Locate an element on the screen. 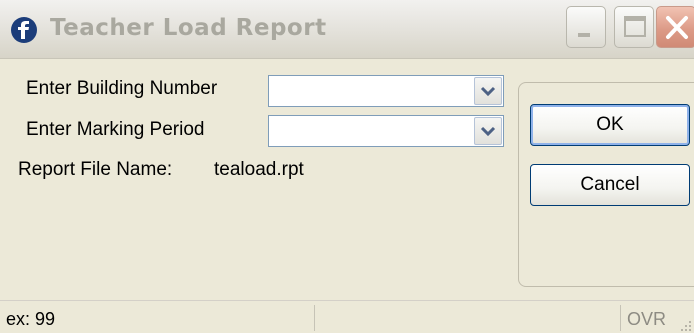  marking-period-select is located at coordinates (386, 131).